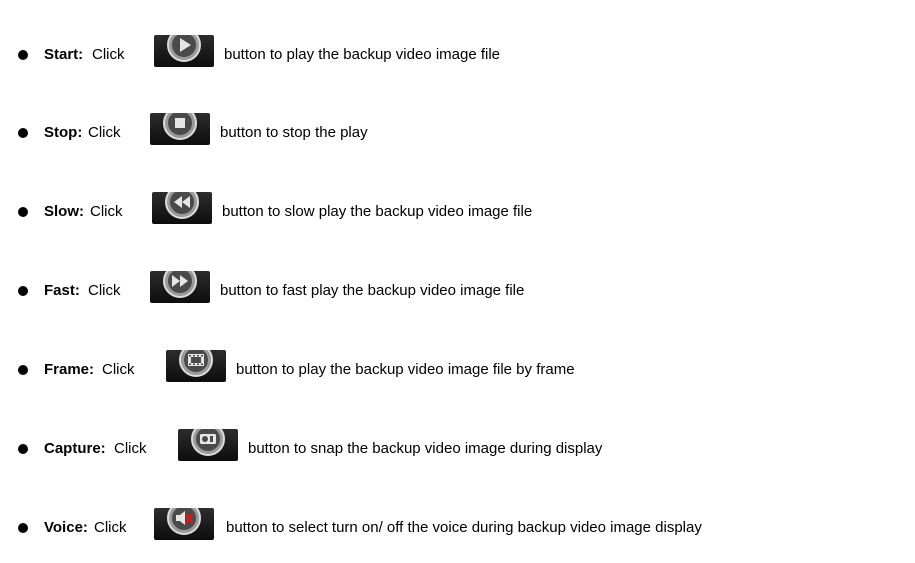 The image size is (915, 563). Describe the element at coordinates (180, 284) in the screenshot. I see `fast-forward-icon` at that location.